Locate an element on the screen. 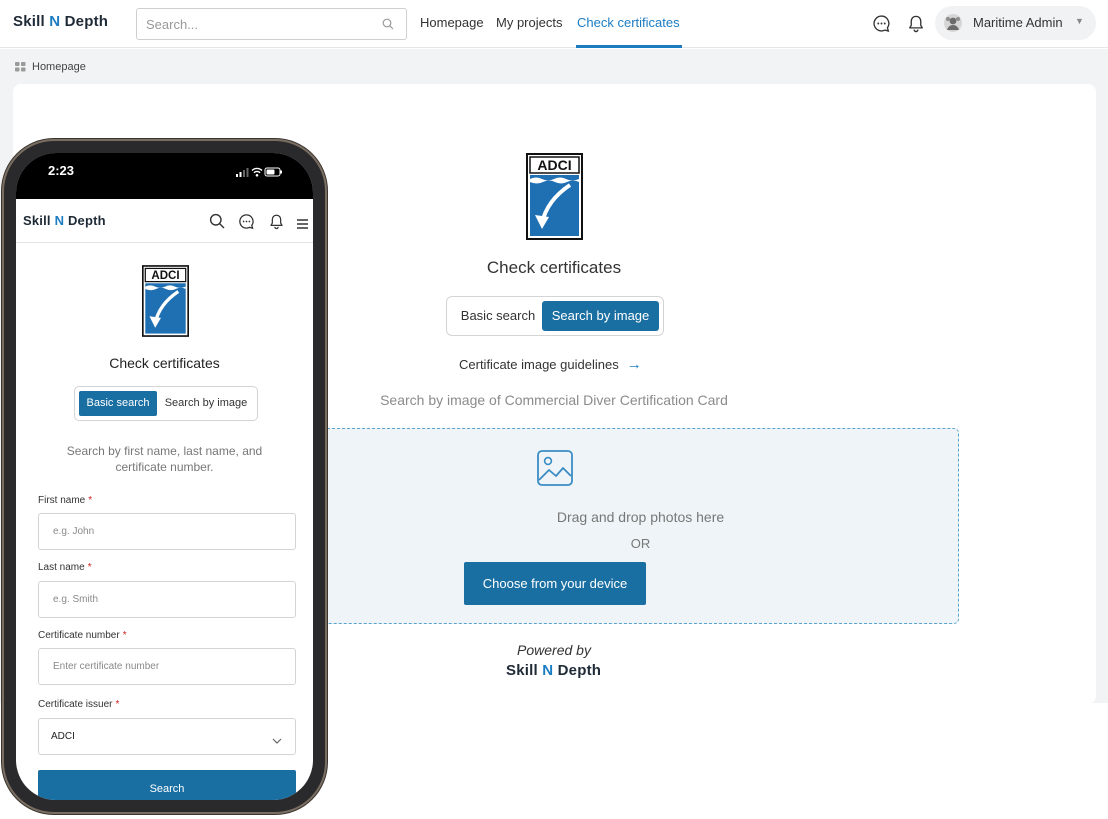  phone-app-header: Skill N Depth is located at coordinates (164, 221).